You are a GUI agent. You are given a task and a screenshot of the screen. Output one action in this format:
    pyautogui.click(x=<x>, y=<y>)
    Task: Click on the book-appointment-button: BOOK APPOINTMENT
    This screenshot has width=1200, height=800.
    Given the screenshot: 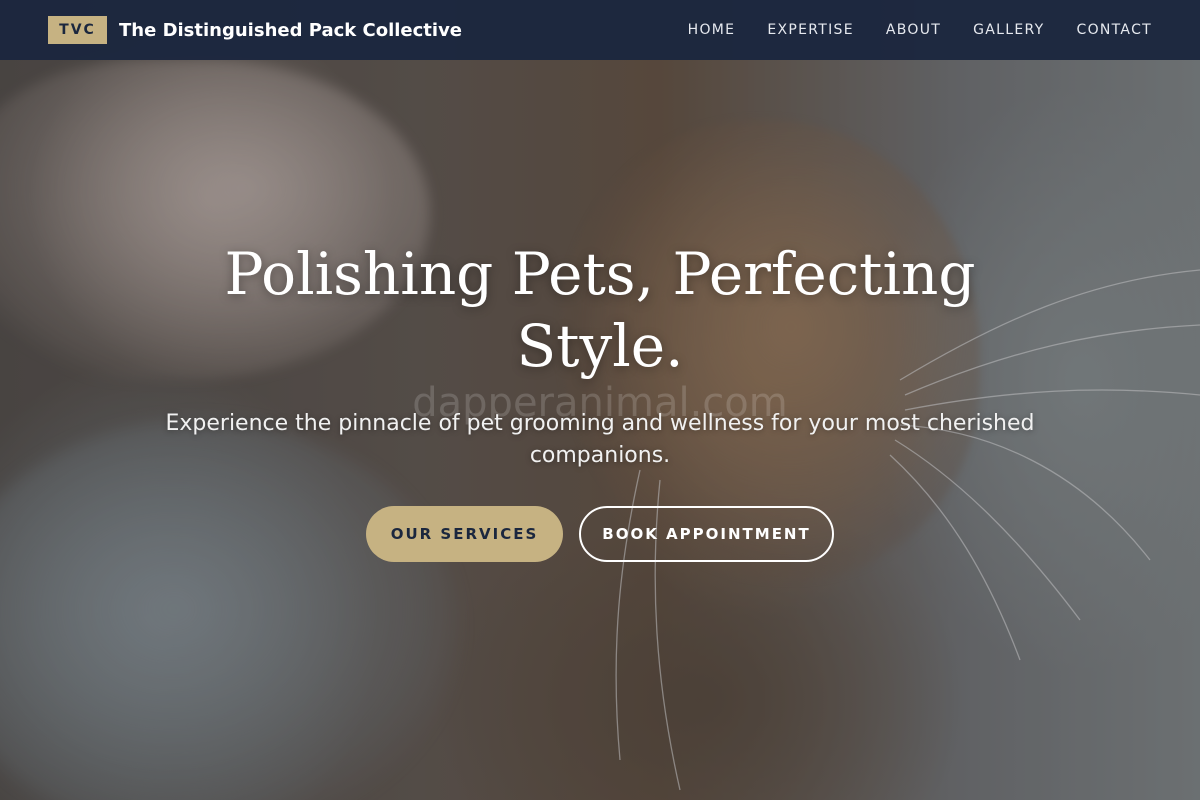 What is the action you would take?
    pyautogui.click(x=706, y=534)
    